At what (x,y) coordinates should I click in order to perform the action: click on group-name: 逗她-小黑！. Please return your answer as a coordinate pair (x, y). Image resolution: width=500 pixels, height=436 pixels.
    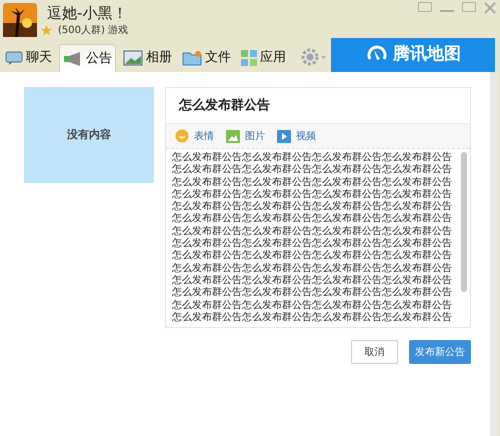
    Looking at the image, I should click on (87, 13).